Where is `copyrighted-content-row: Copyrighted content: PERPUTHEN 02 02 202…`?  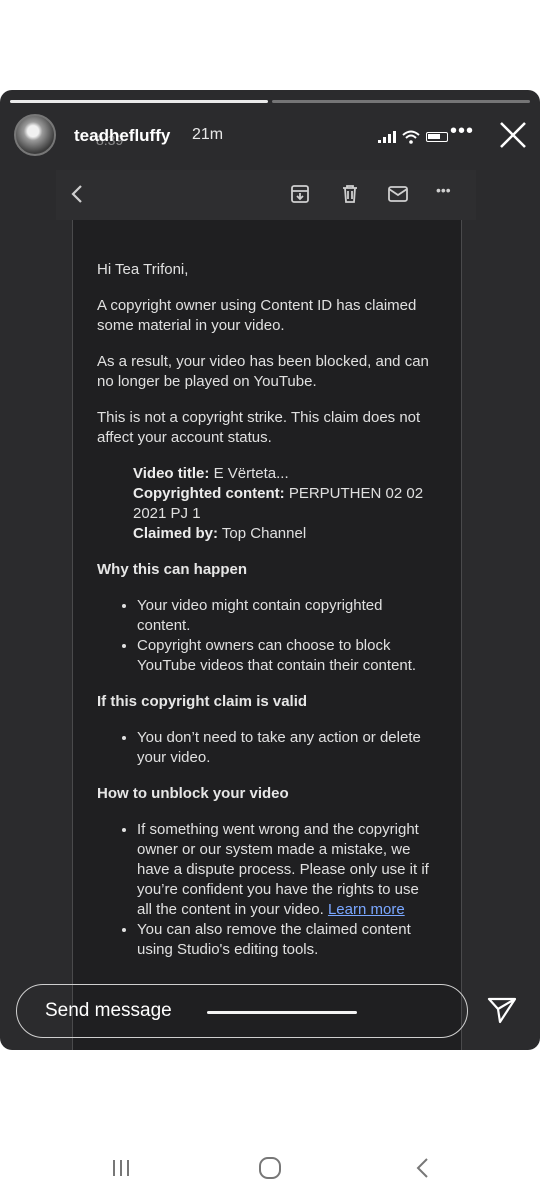 copyrighted-content-row: Copyrighted content: PERPUTHEN 02 02 202… is located at coordinates (278, 503).